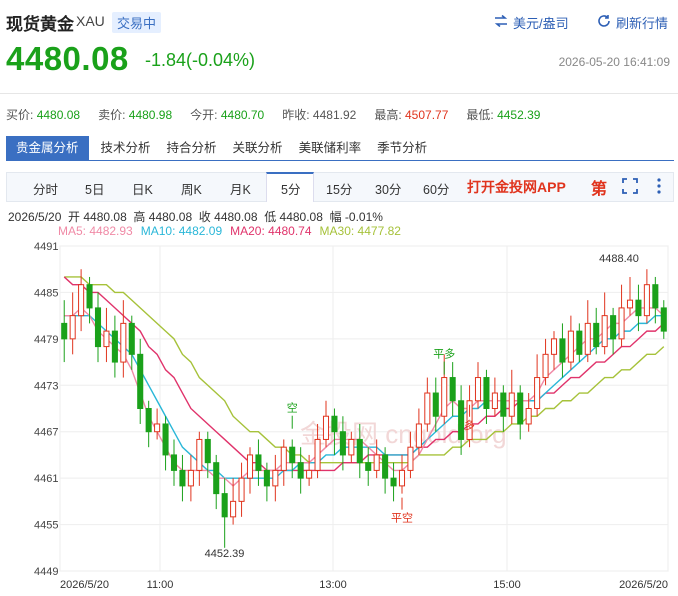  What do you see at coordinates (181, 231) in the screenshot?
I see `ma10-legend: MA10: 4482.09` at bounding box center [181, 231].